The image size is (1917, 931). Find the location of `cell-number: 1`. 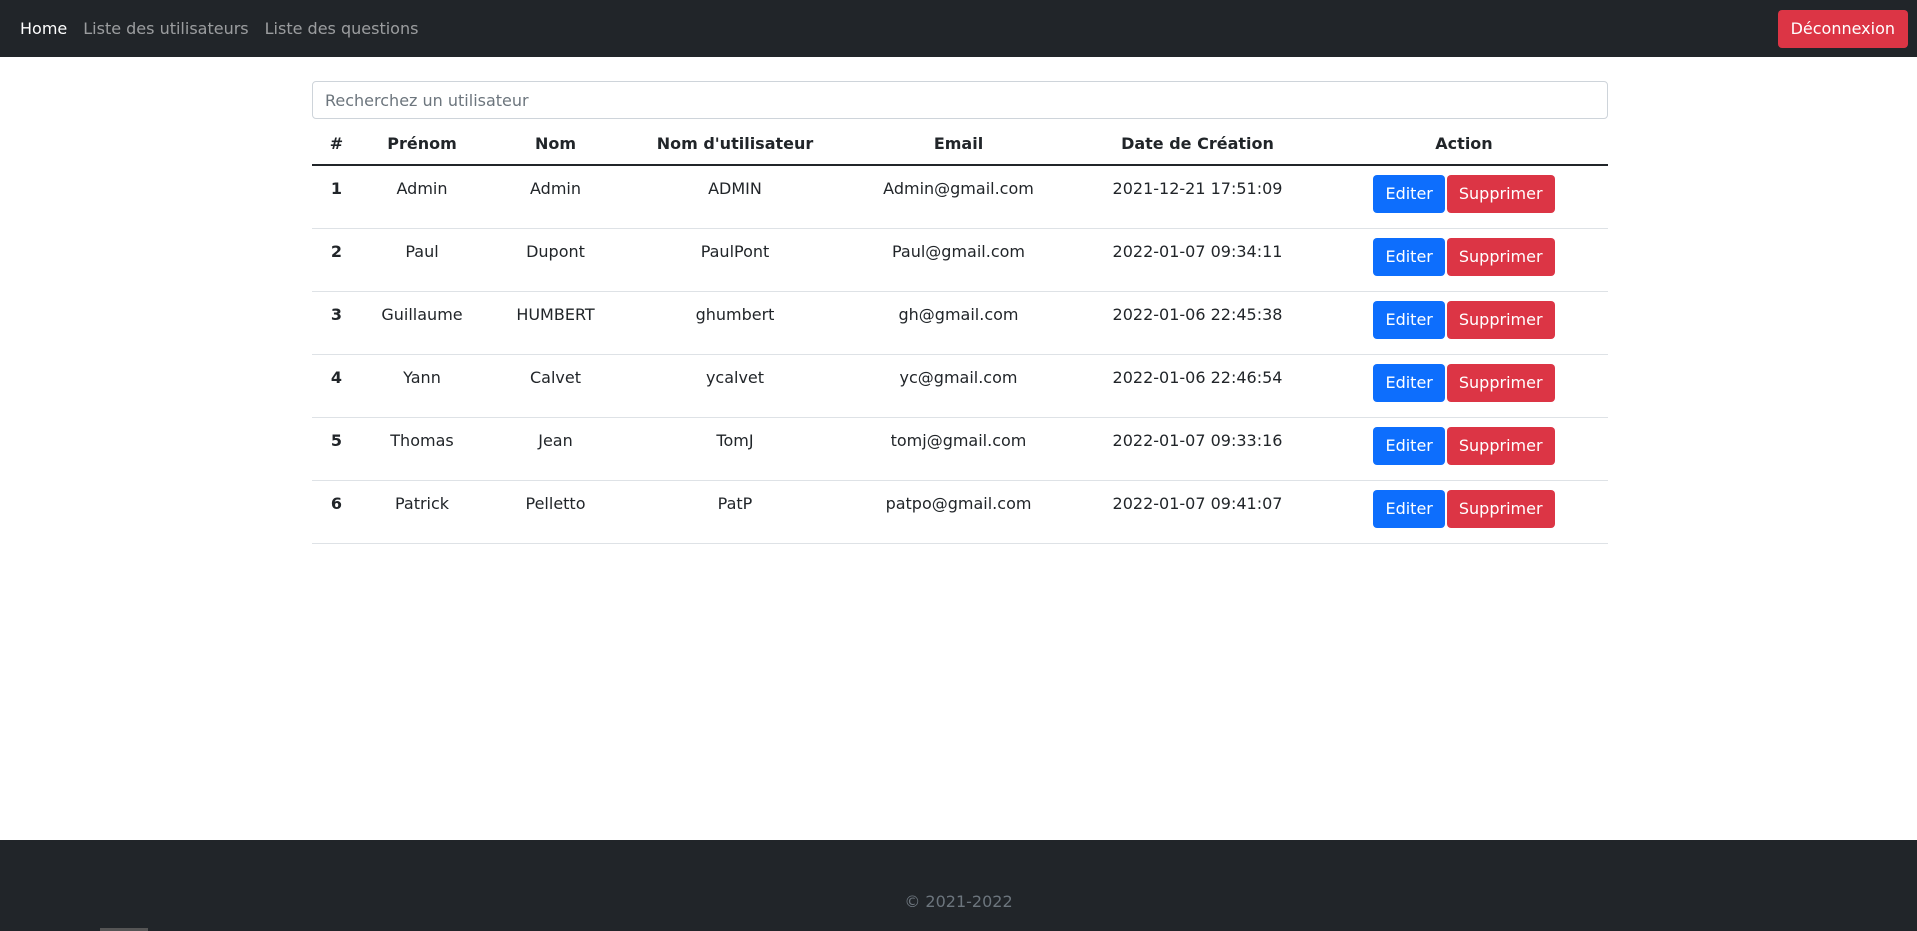

cell-number: 1 is located at coordinates (336, 197).